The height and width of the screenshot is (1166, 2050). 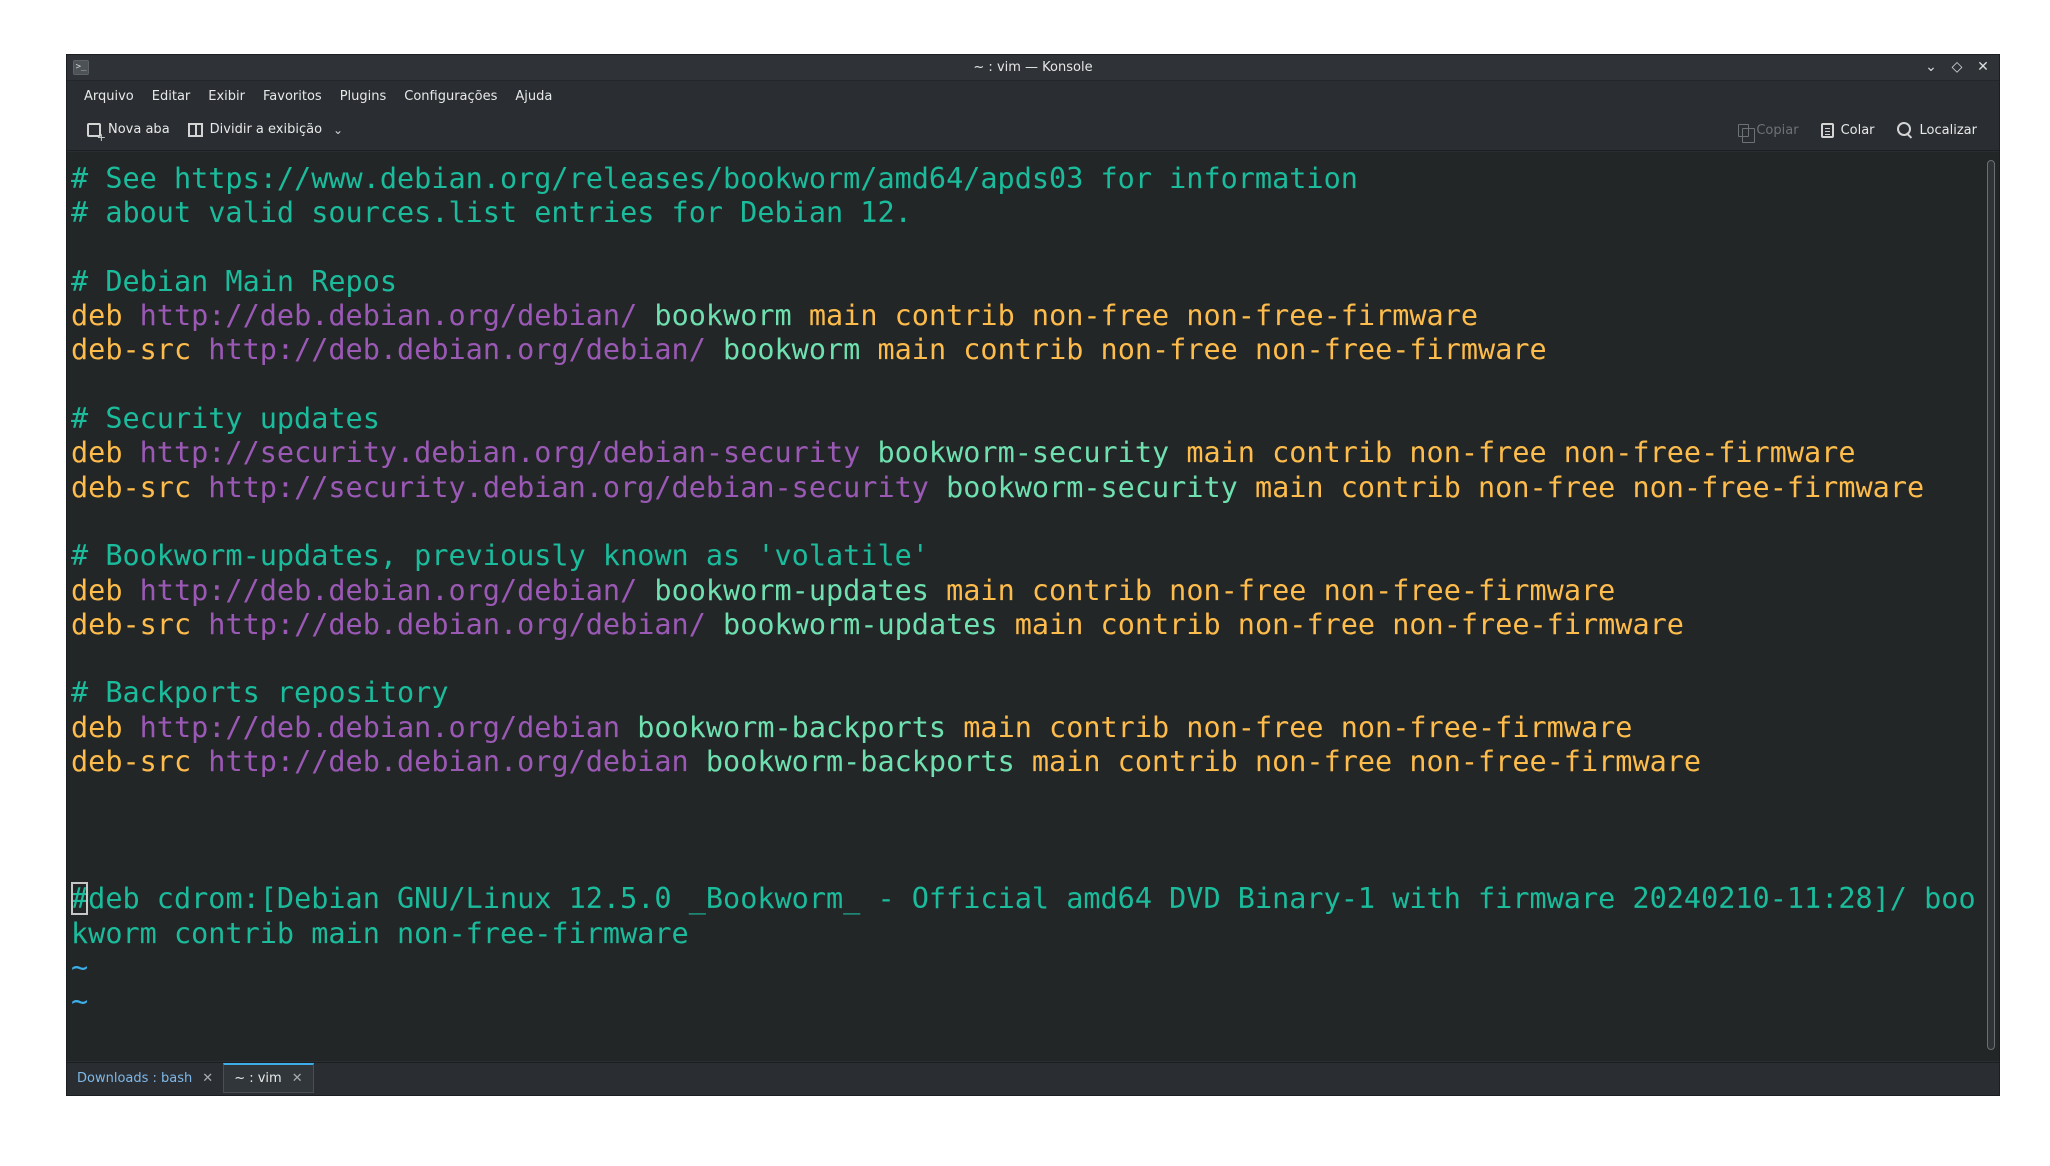 What do you see at coordinates (1028, 693) in the screenshot?
I see `terminal-line: # Backports repository` at bounding box center [1028, 693].